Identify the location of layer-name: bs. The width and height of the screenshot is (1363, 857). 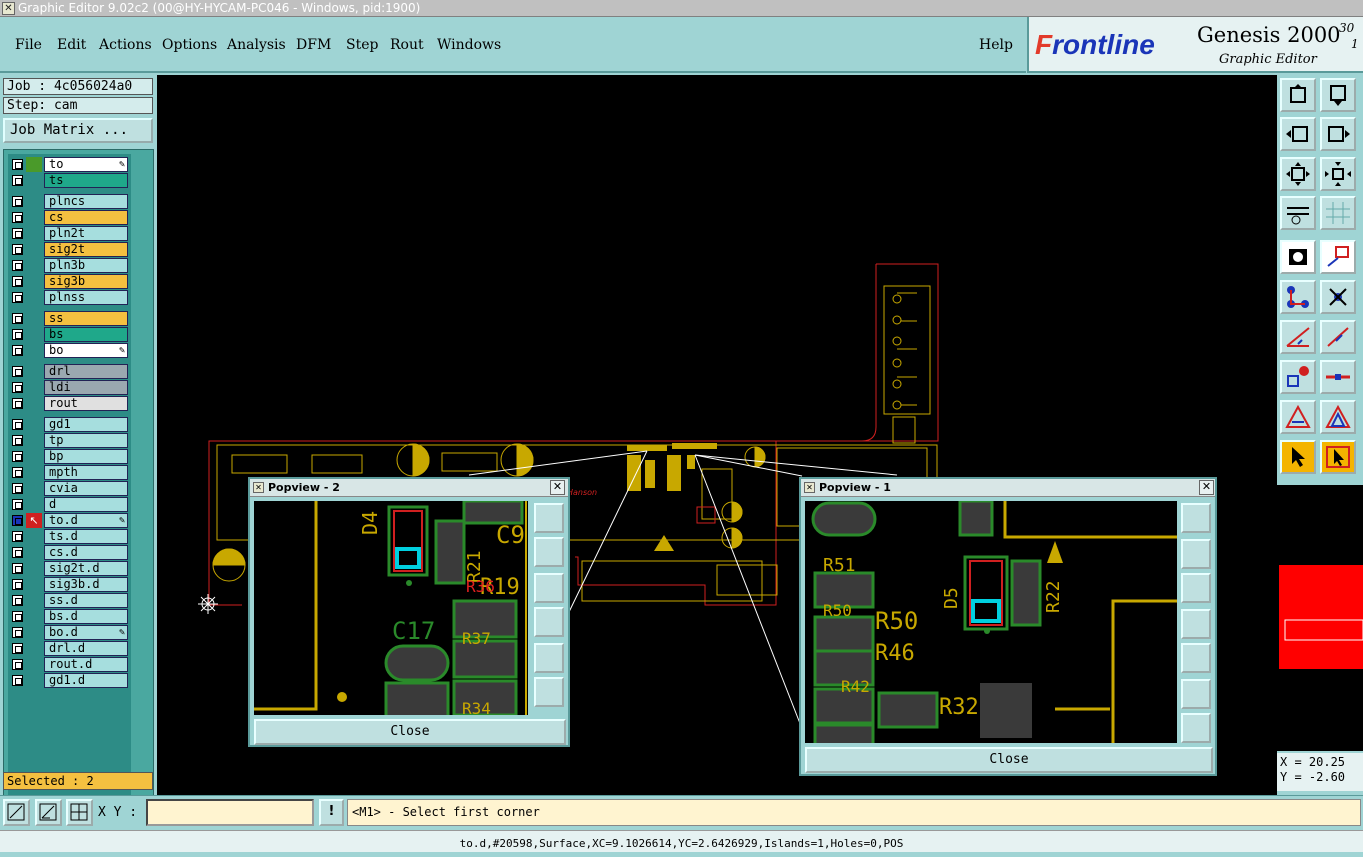
(86, 334).